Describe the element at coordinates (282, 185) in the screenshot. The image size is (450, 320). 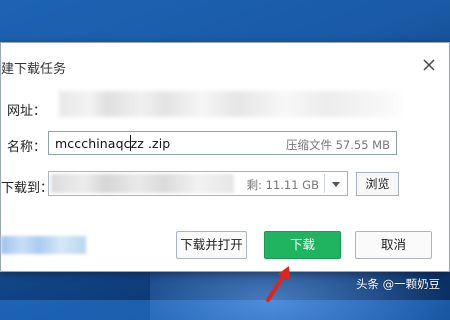
I see `free-space: 剩: 11.11 GB` at that location.